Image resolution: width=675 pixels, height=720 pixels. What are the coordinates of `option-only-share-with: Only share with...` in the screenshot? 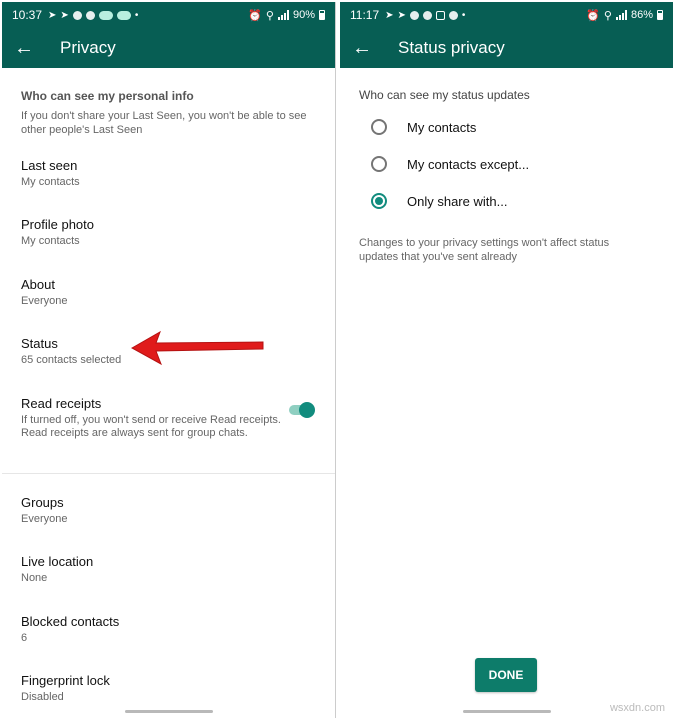 It's located at (506, 201).